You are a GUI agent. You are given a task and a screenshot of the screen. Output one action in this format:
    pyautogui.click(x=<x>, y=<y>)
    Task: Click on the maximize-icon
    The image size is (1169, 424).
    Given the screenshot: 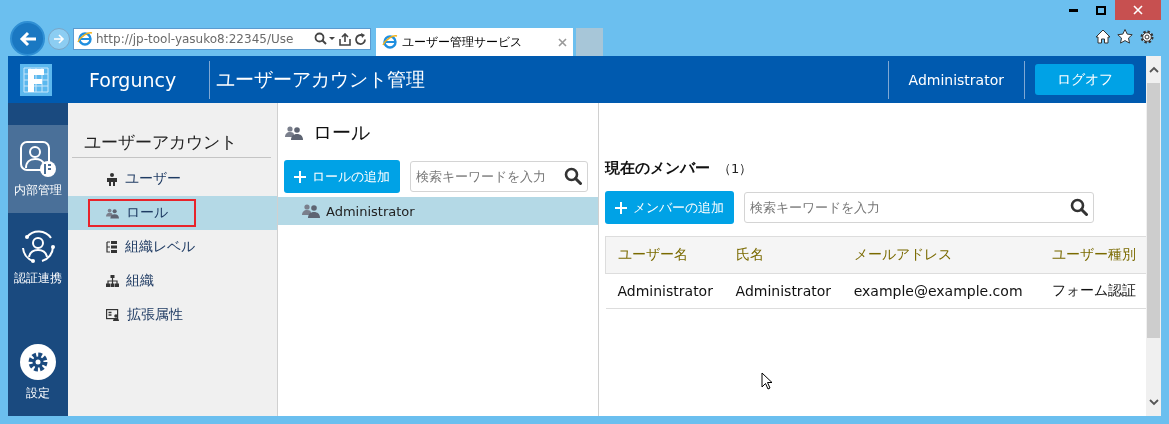 What is the action you would take?
    pyautogui.click(x=1101, y=10)
    